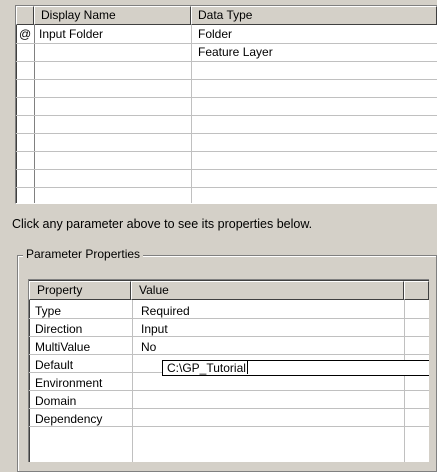 Image resolution: width=437 pixels, height=472 pixels. What do you see at coordinates (69, 383) in the screenshot?
I see `property-name: Environment` at bounding box center [69, 383].